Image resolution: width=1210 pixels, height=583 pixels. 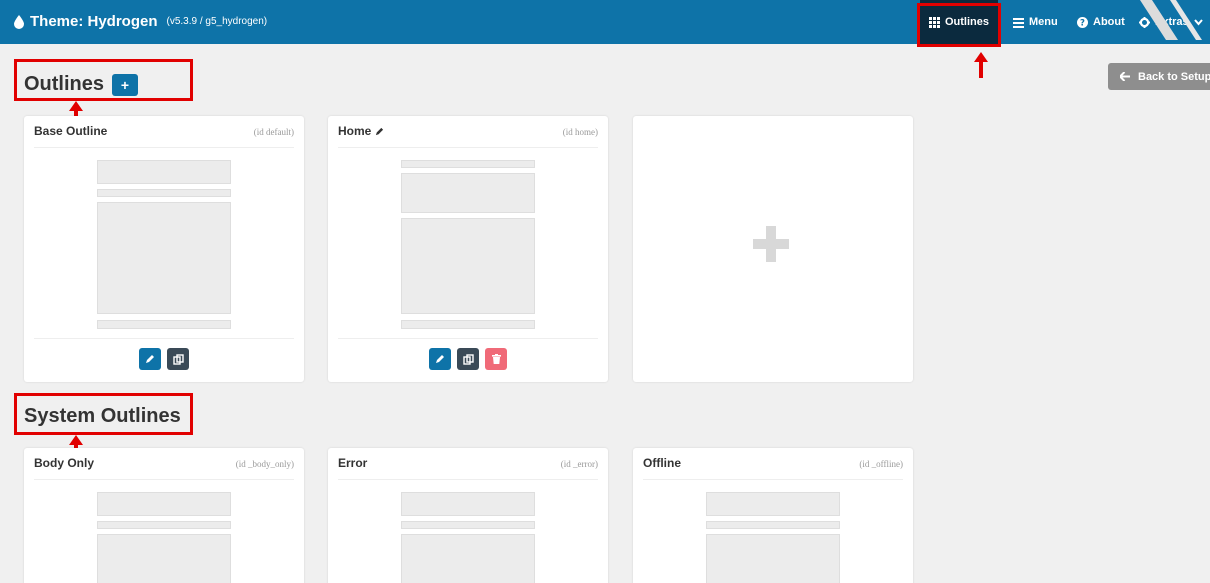 What do you see at coordinates (468, 136) in the screenshot?
I see `card-header: Home (id home)` at bounding box center [468, 136].